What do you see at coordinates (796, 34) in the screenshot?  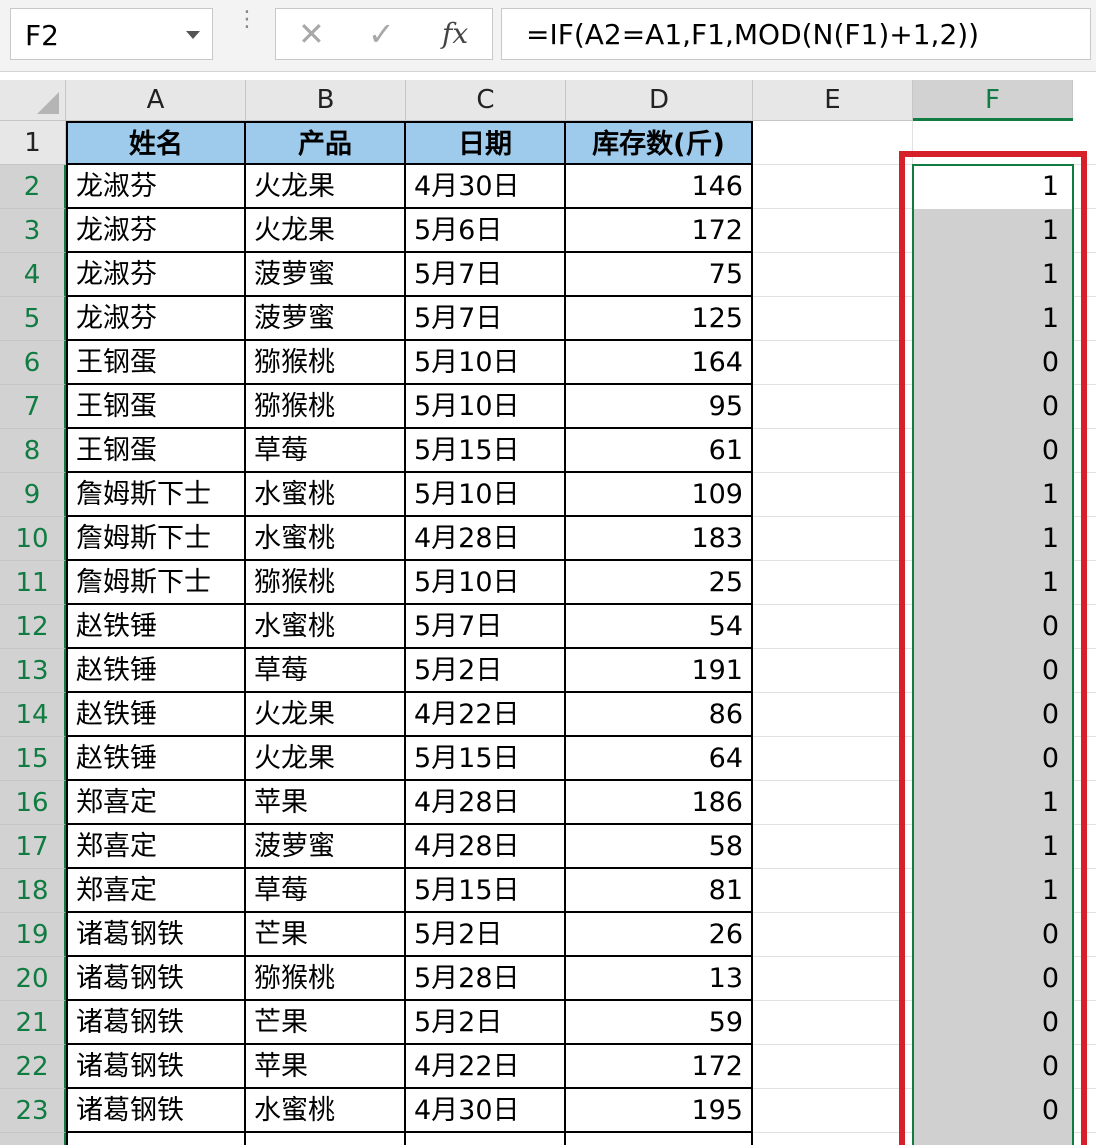 I see `formula-input: =IF(A2=A1,F1,MOD(N(F1)+1,2))` at bounding box center [796, 34].